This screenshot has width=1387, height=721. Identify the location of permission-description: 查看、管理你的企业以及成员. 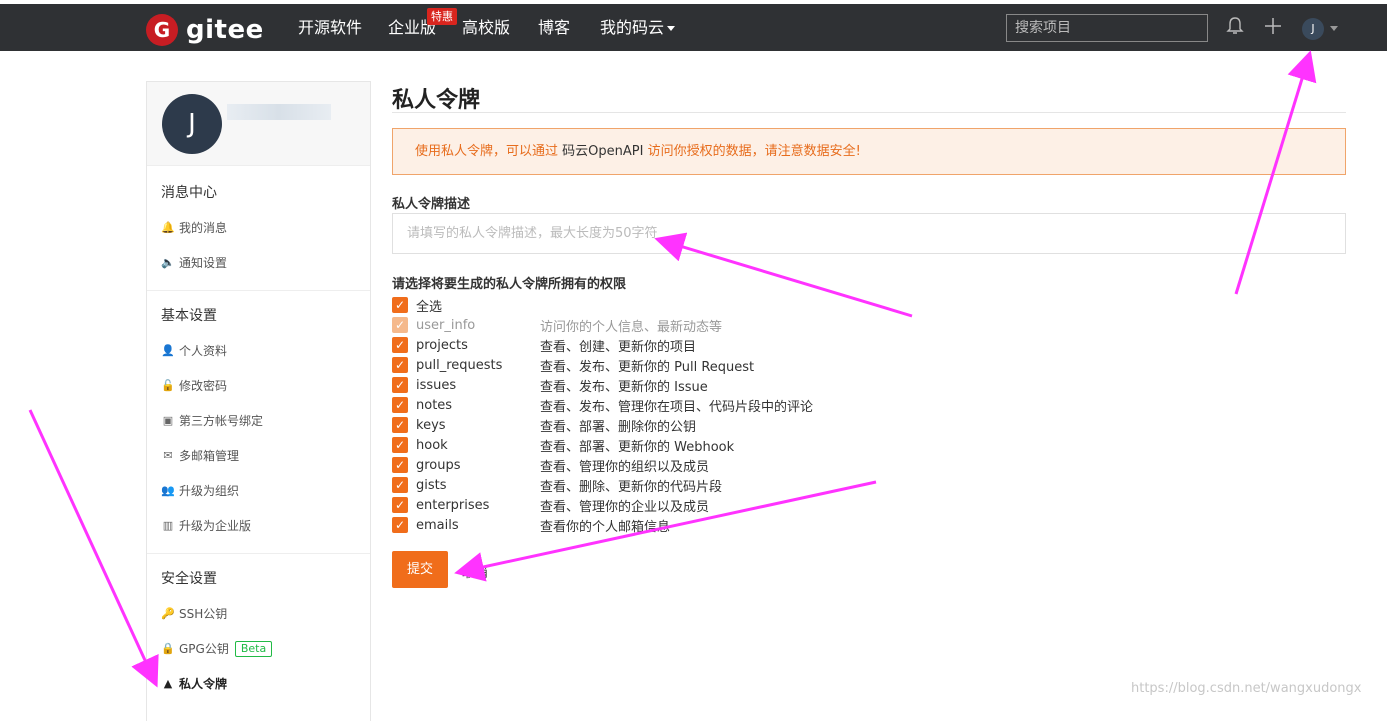
(625, 507).